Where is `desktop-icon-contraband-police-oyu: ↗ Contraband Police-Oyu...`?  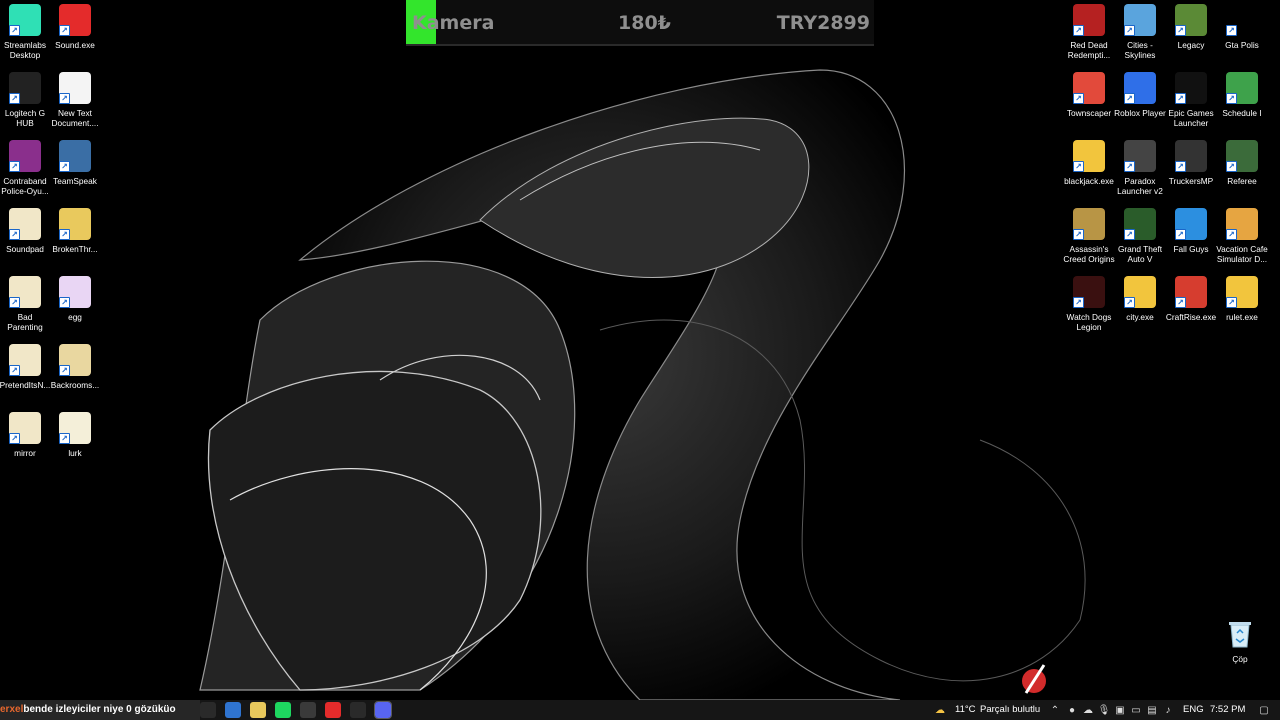 desktop-icon-contraband-police-oyu: ↗ Contraband Police-Oyu... is located at coordinates (25, 171).